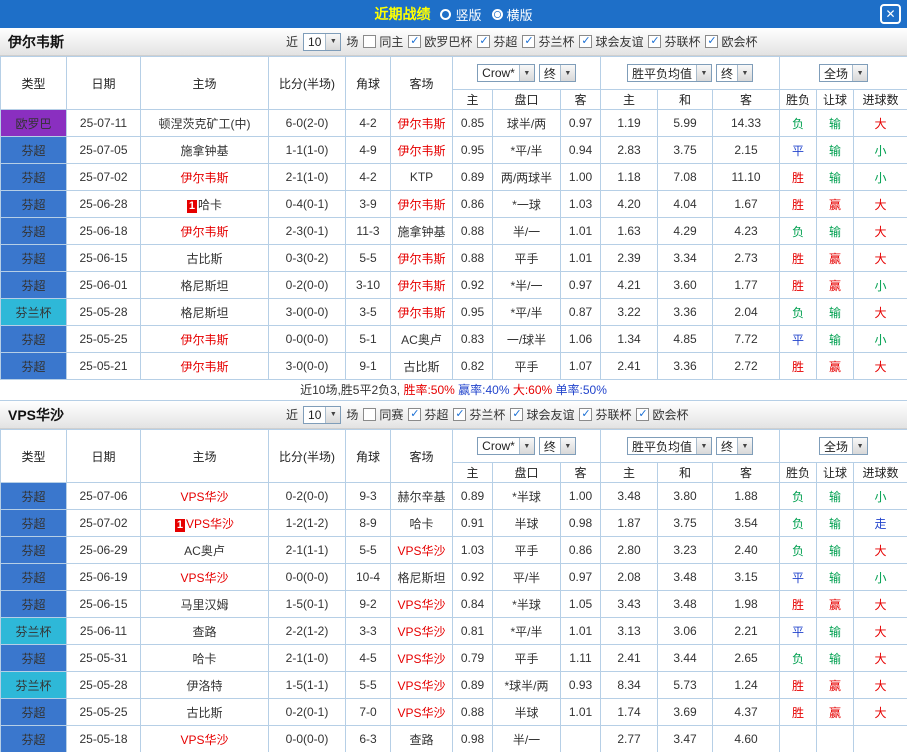 This screenshot has height=752, width=907. I want to click on filter-checkbox-同主: 同主, so click(383, 41).